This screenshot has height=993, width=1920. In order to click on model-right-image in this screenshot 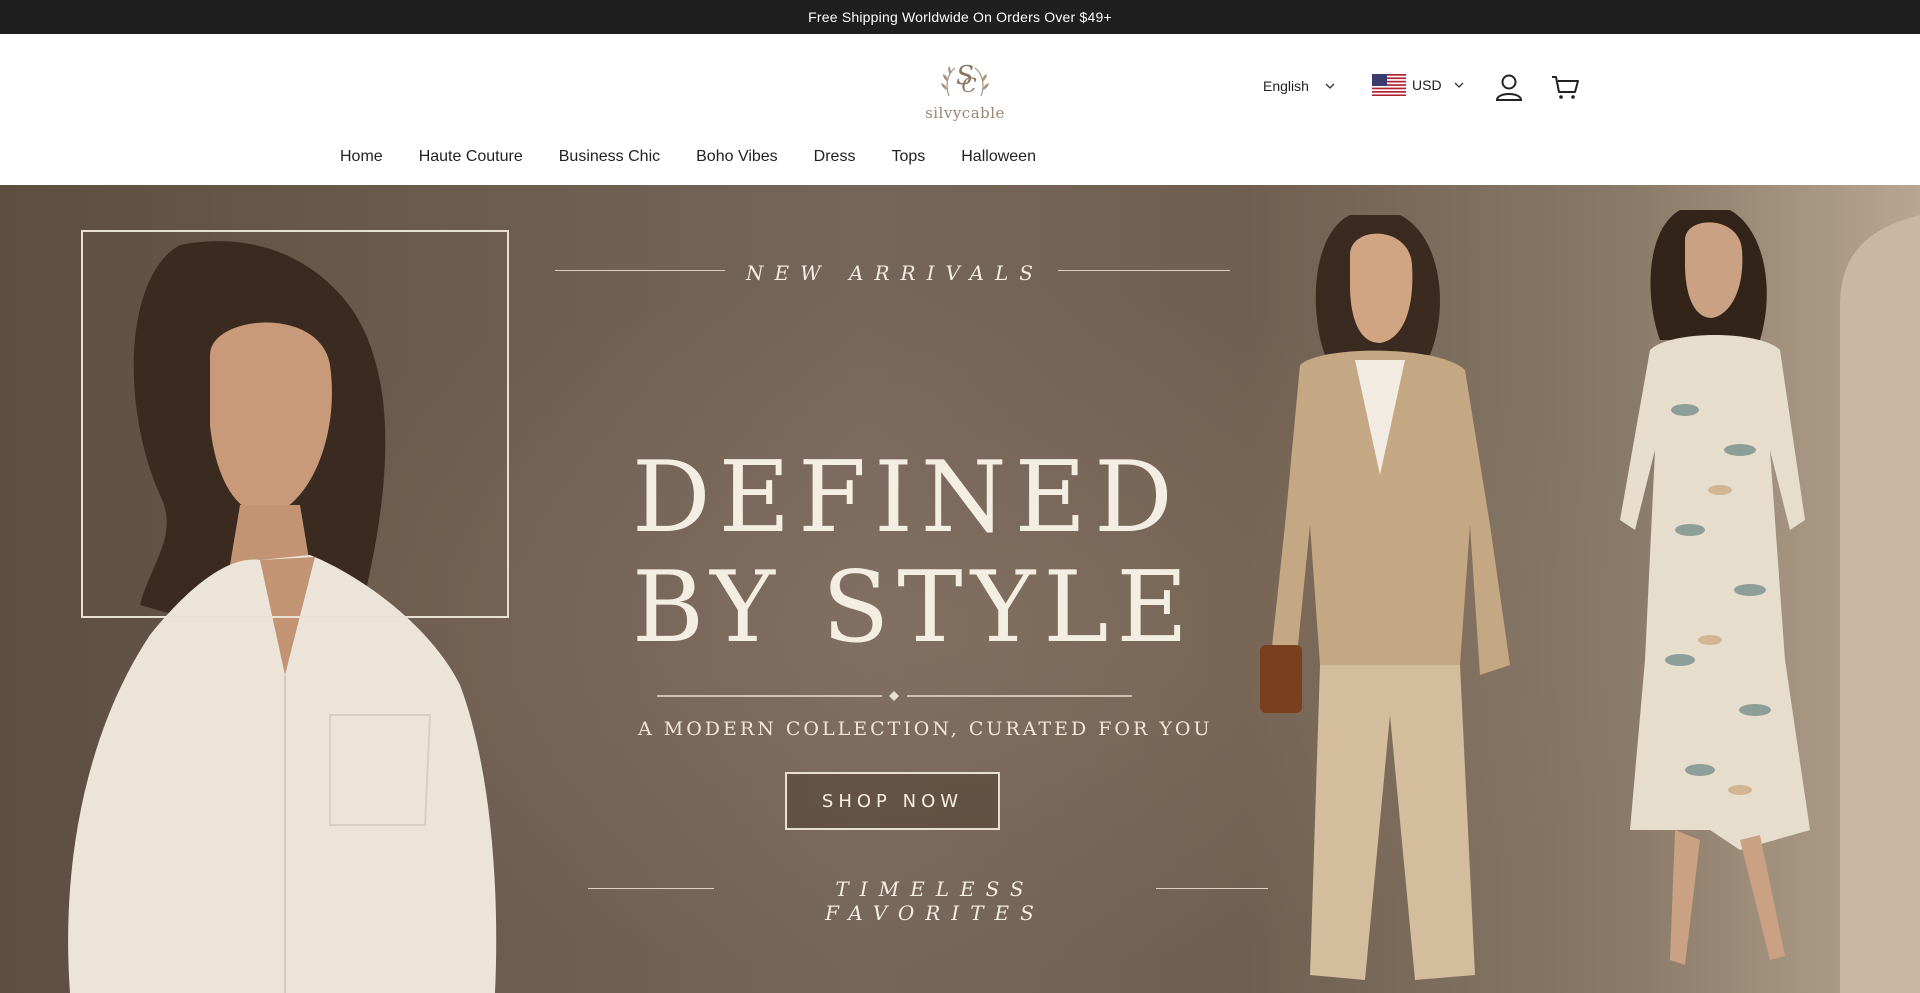, I will do `click(1715, 587)`.